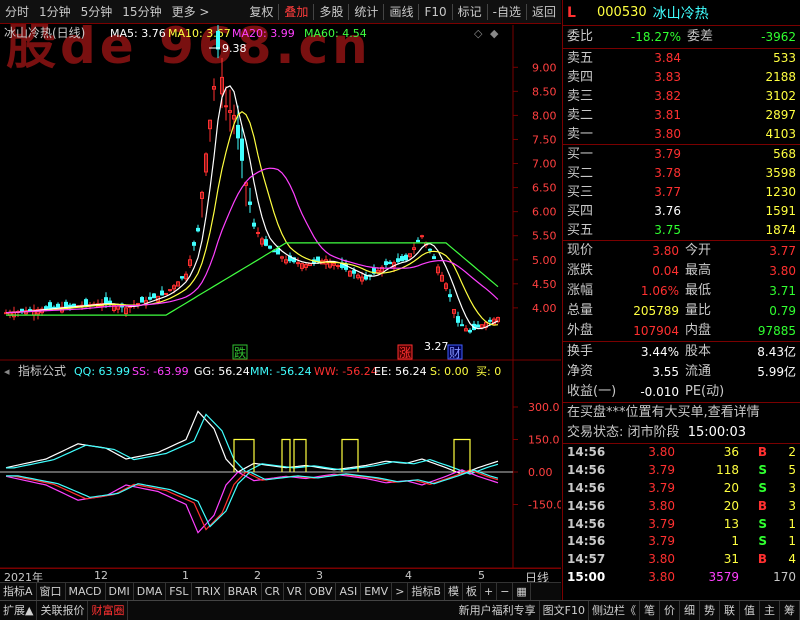 Image resolution: width=800 pixels, height=620 pixels. I want to click on sell-row: 卖四 3.83 2188, so click(681, 77).